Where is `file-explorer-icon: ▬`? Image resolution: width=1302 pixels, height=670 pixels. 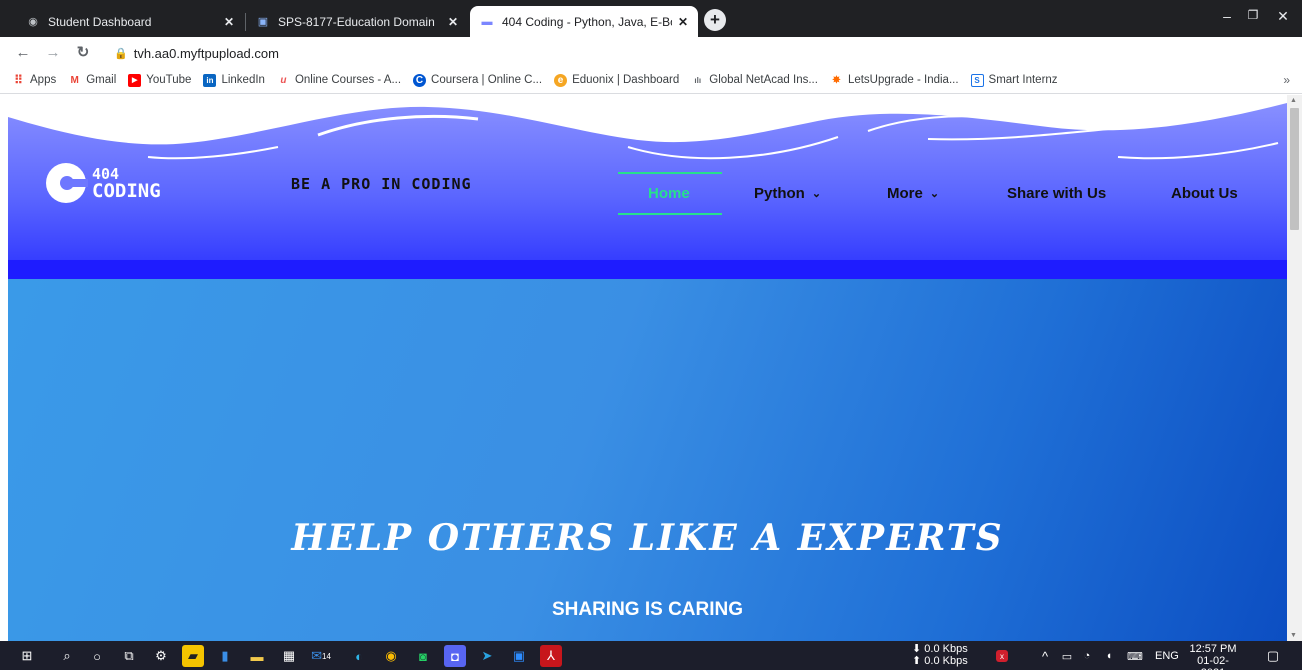
file-explorer-icon: ▬ is located at coordinates (257, 656).